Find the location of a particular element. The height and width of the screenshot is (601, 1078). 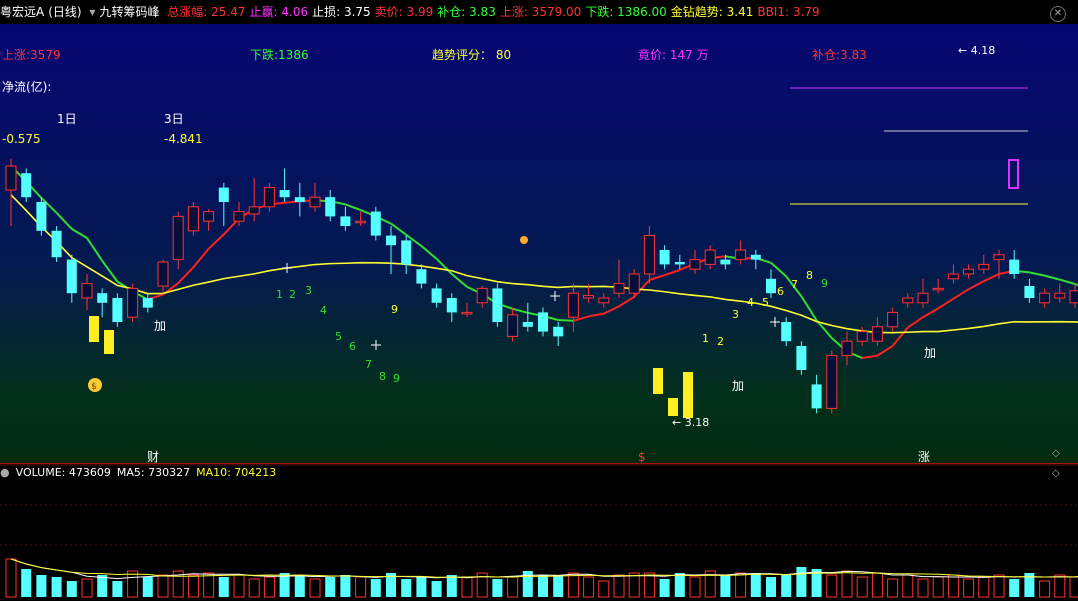

indicator-name: 九转筹码峰 is located at coordinates (129, 12).